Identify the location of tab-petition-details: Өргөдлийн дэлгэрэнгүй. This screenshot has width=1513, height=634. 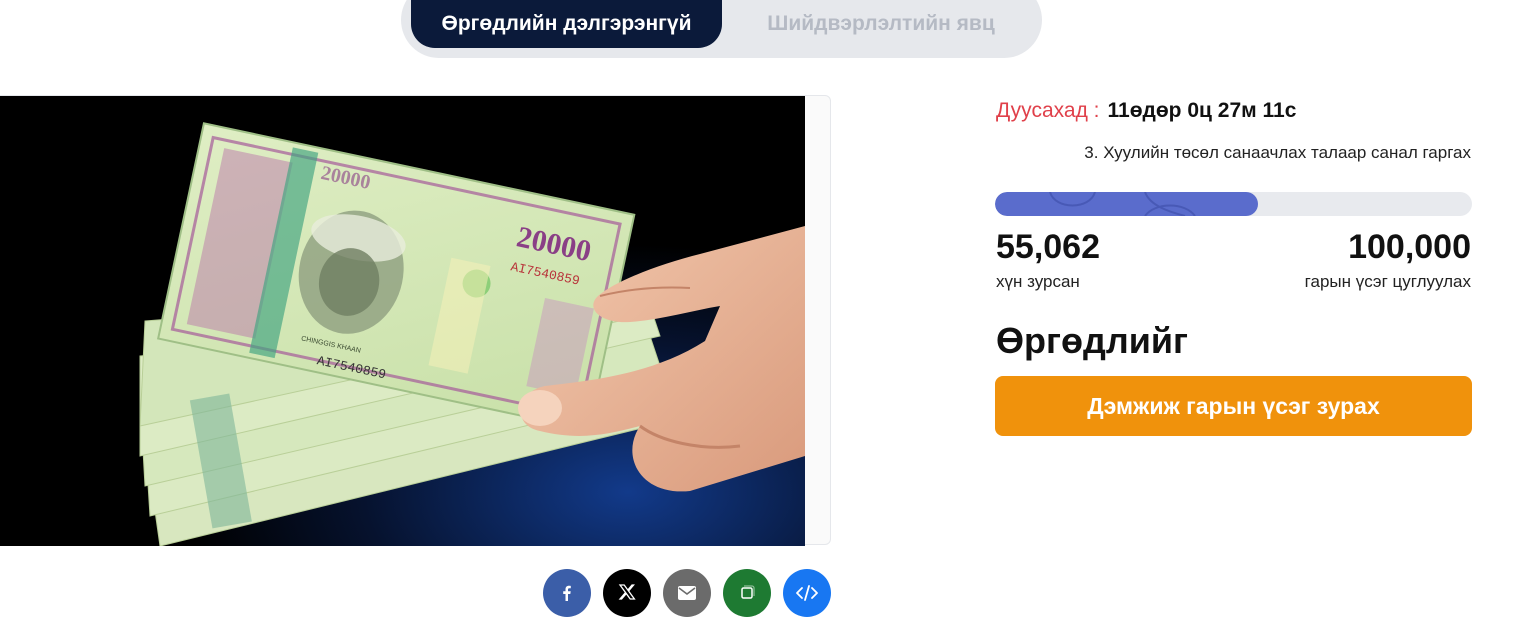
(566, 24).